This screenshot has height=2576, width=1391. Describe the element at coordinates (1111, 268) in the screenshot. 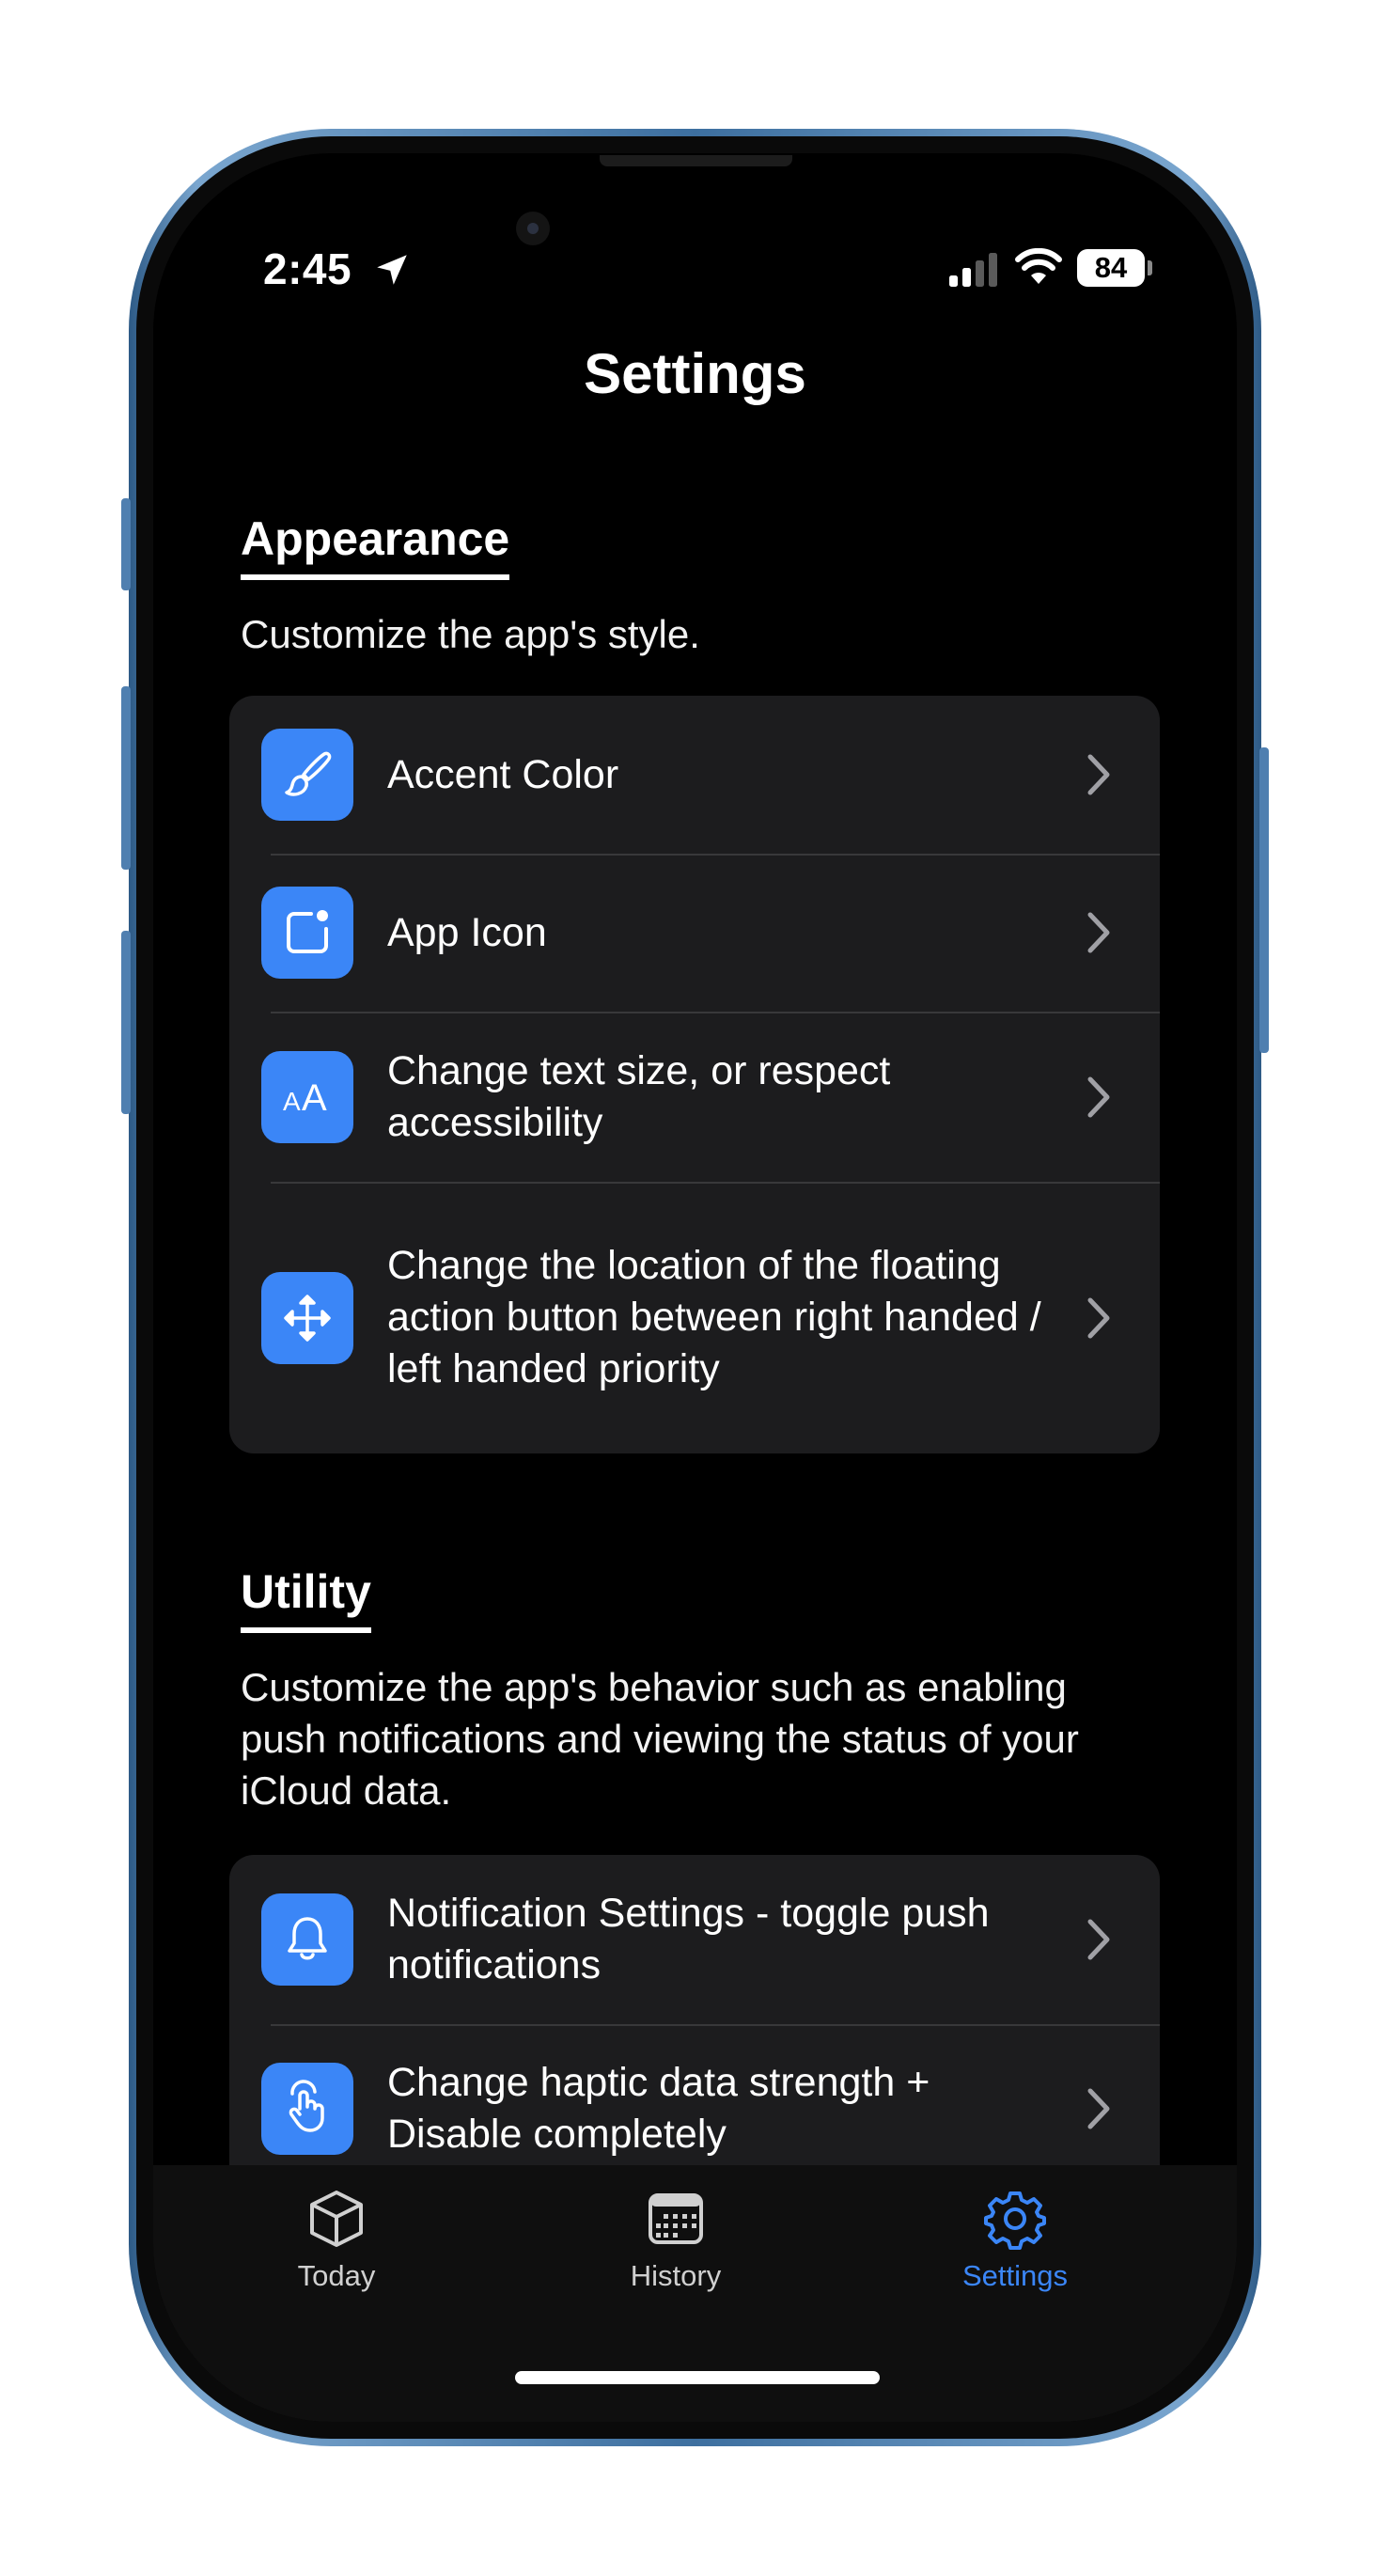

I see `battery-indicator: 84` at that location.